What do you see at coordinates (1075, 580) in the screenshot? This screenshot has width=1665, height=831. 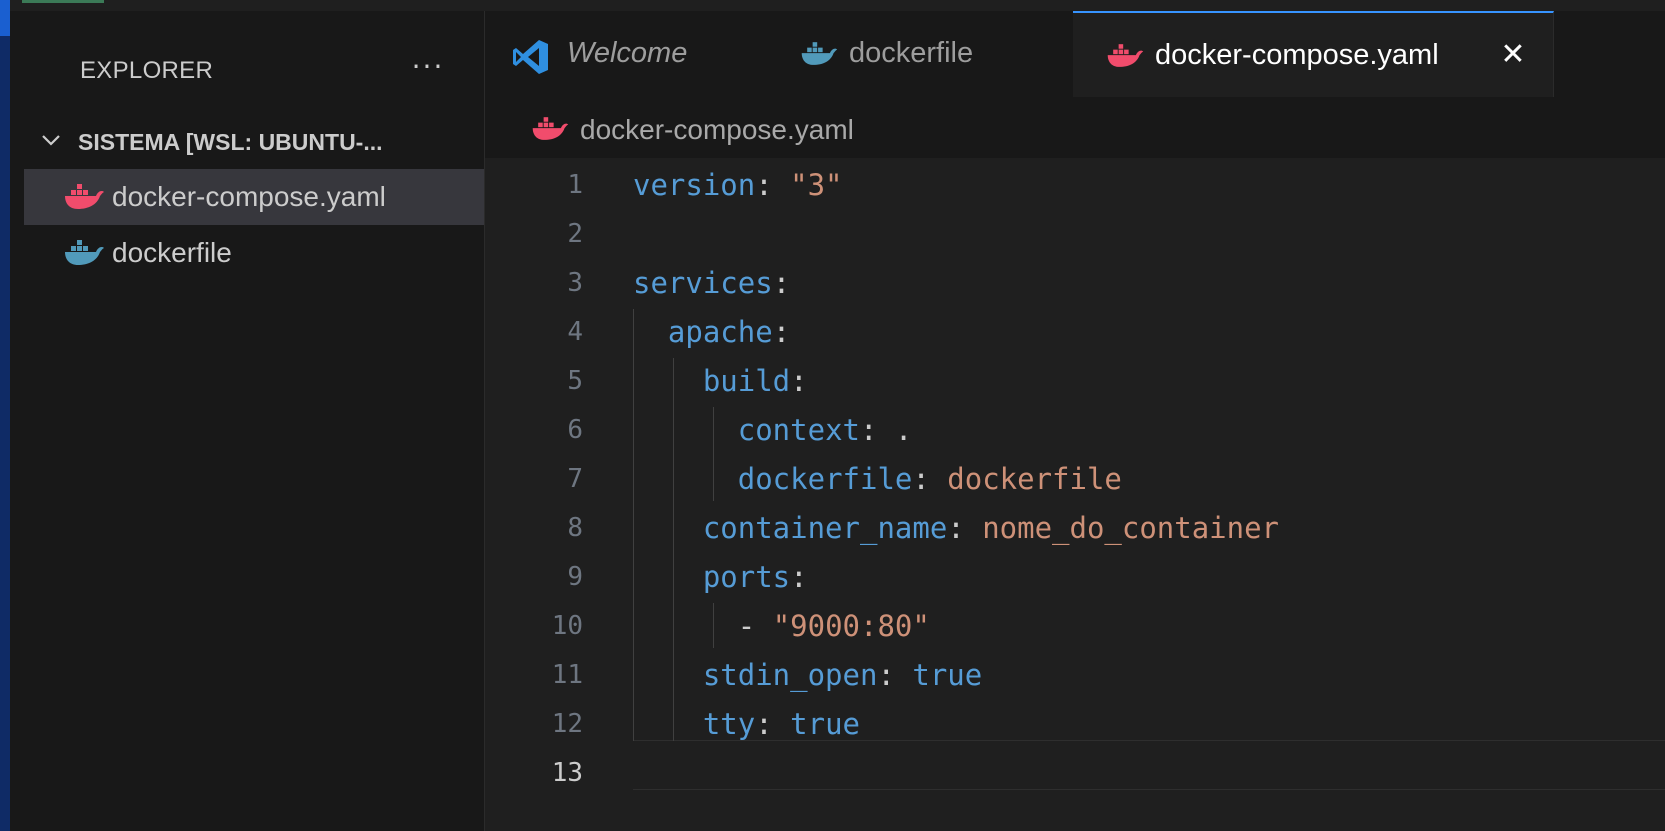 I see `code-line: 9 ports:` at bounding box center [1075, 580].